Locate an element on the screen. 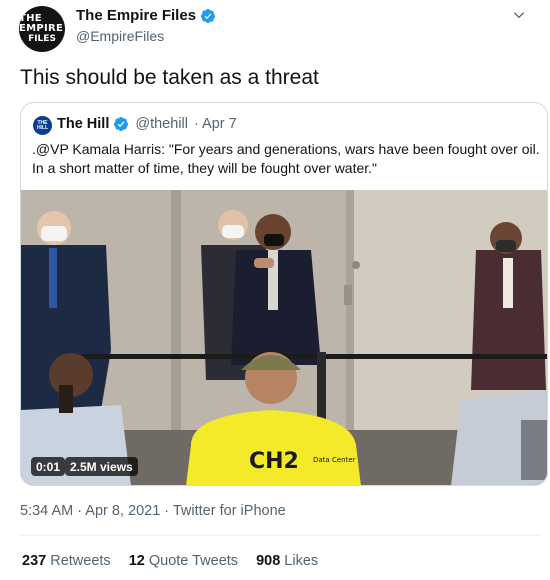 This screenshot has width=550, height=580. author-handle: @EmpireFiles is located at coordinates (120, 36).